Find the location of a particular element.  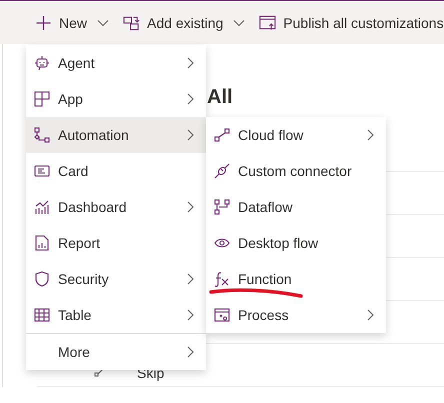

menu-item: Report is located at coordinates (116, 243).